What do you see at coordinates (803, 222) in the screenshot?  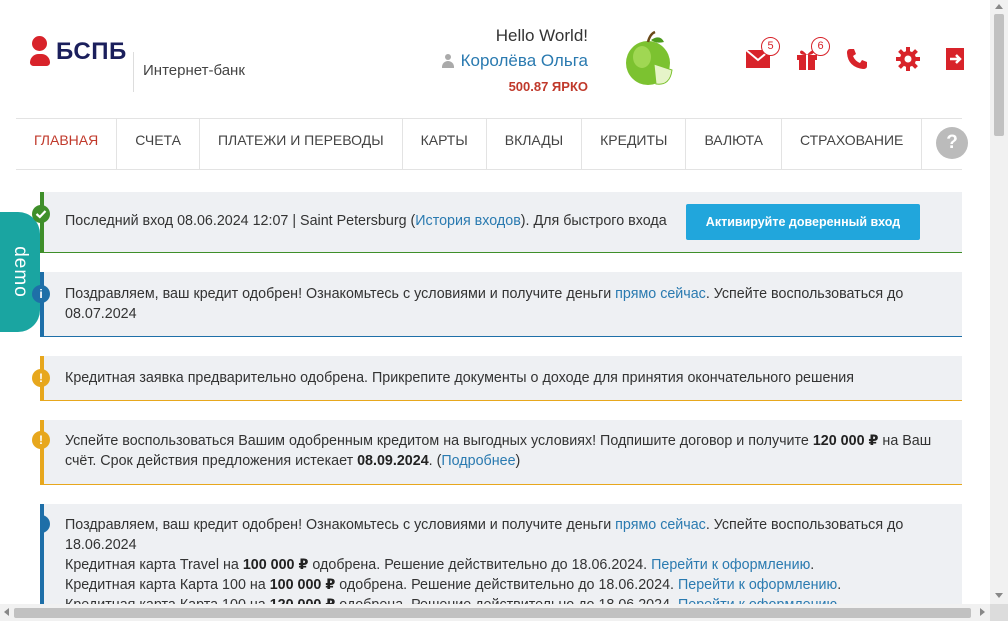 I see `activate-trusted-login-button: Активируйте доверенный вход` at bounding box center [803, 222].